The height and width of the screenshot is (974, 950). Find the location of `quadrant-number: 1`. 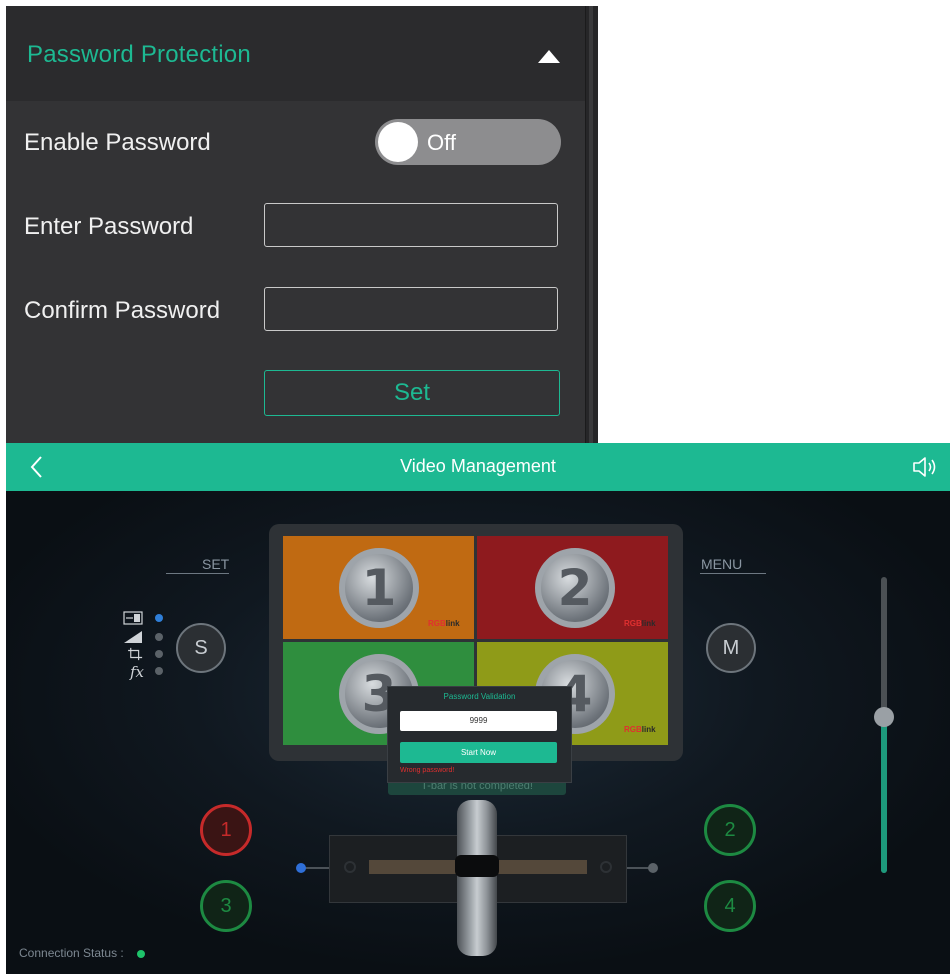

quadrant-number: 1 is located at coordinates (379, 588).